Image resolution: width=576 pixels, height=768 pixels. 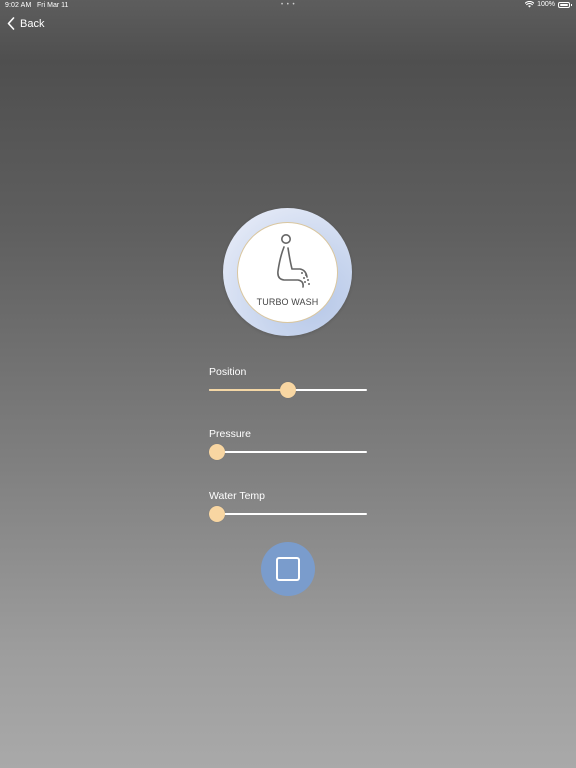 I want to click on status-time: 9:02 AM, so click(x=18, y=5).